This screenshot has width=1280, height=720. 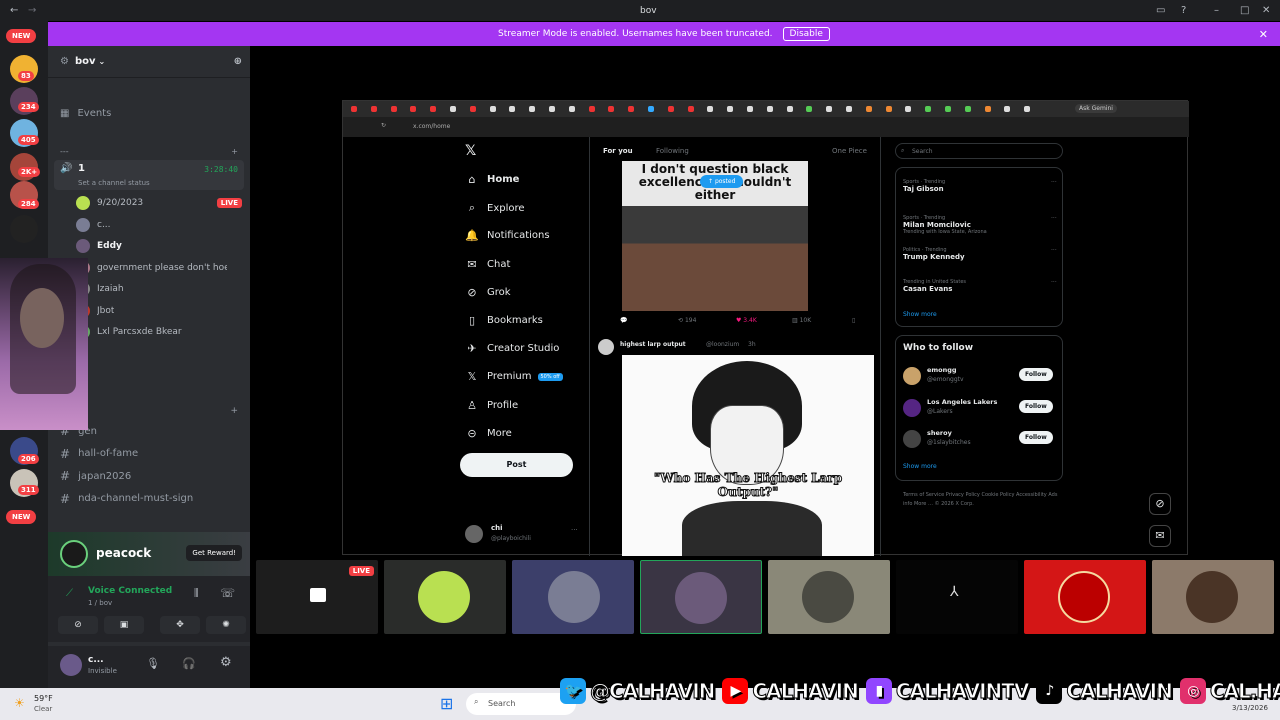 I want to click on nav-more: ⊝ More, so click(x=488, y=433).